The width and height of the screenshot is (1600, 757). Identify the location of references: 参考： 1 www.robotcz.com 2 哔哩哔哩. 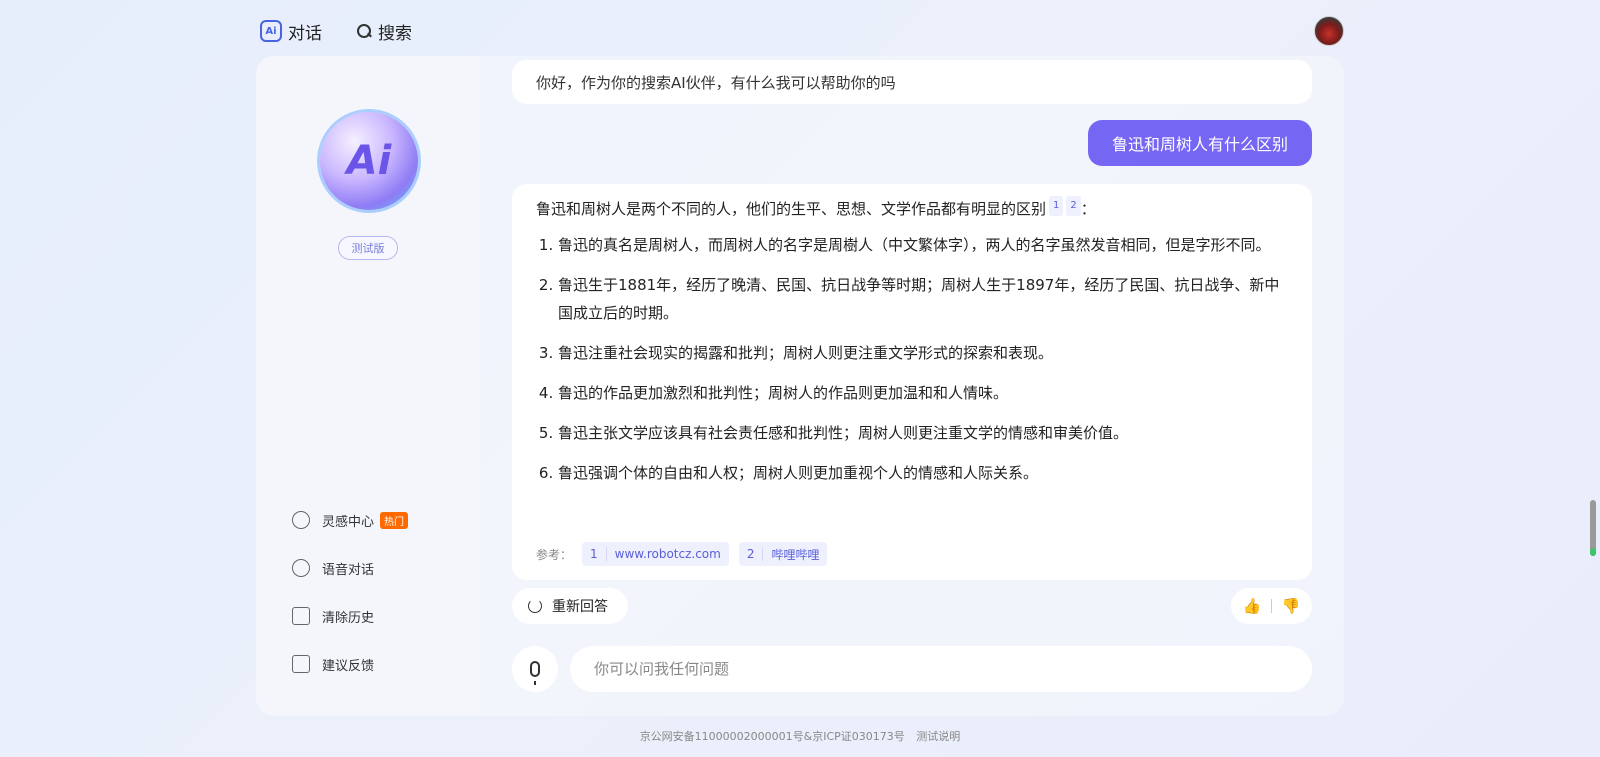
(682, 554).